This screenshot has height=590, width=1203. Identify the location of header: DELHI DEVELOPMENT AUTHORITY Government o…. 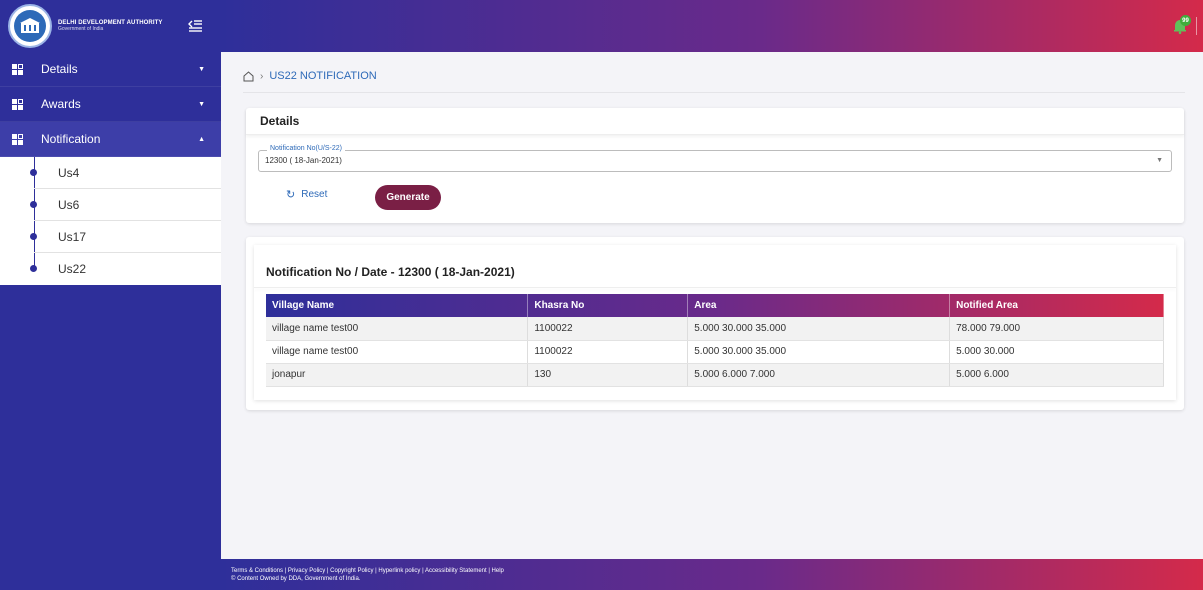
(601, 26).